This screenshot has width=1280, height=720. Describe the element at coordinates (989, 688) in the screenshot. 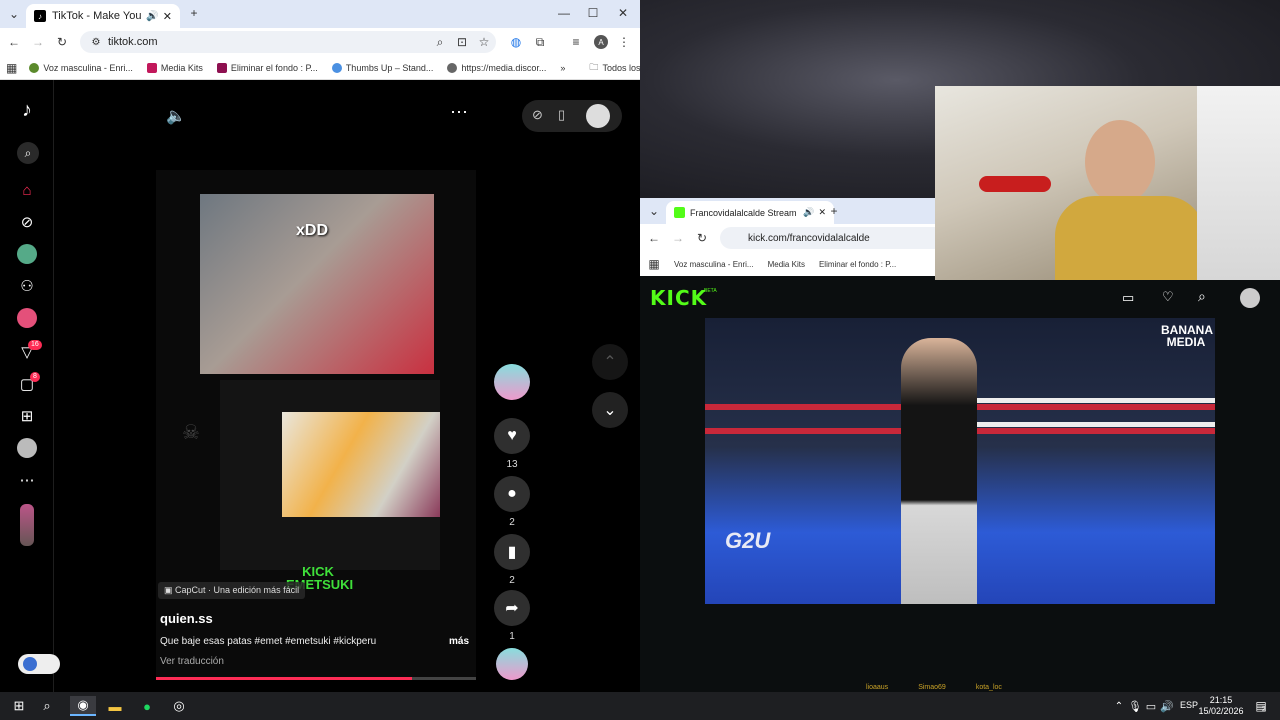

I see `chat-user: kota_loc` at that location.